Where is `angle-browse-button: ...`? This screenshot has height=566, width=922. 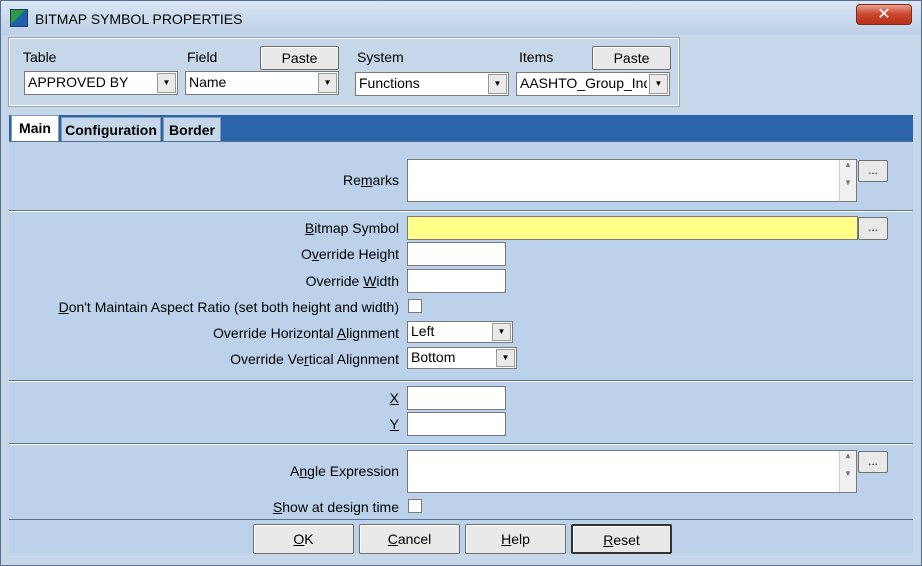 angle-browse-button: ... is located at coordinates (873, 462).